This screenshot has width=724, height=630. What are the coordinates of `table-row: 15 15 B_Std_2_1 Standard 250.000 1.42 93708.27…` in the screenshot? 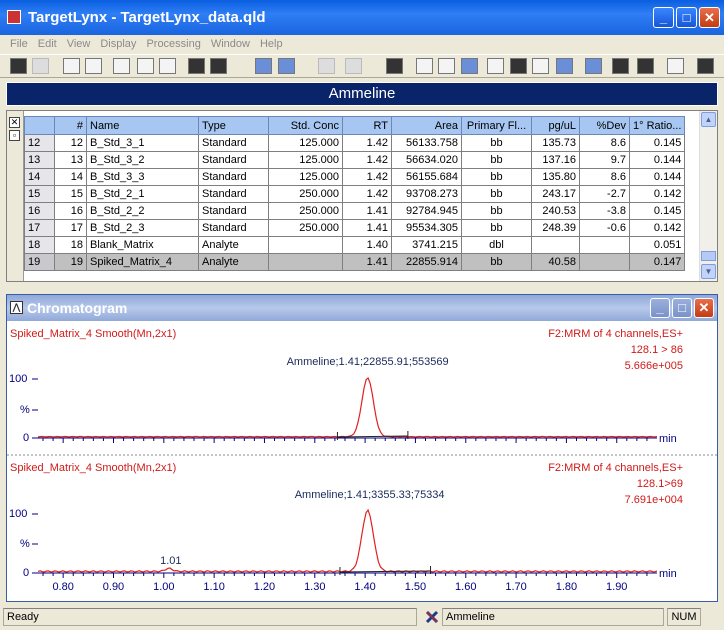 It's located at (355, 194).